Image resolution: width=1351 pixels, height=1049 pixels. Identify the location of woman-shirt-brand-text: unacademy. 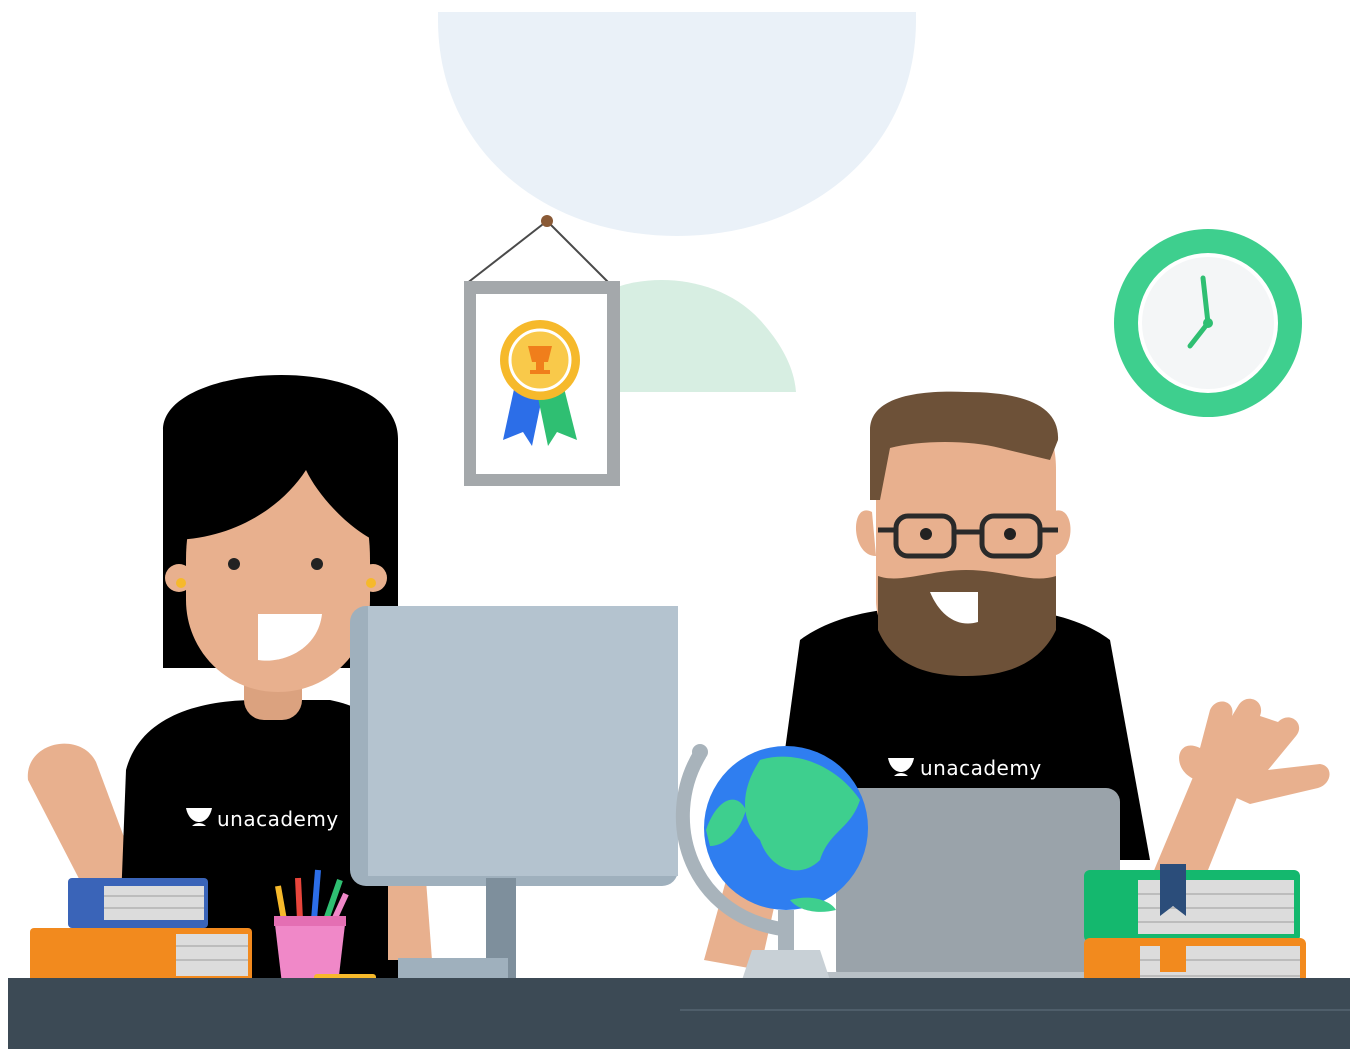
(278, 819).